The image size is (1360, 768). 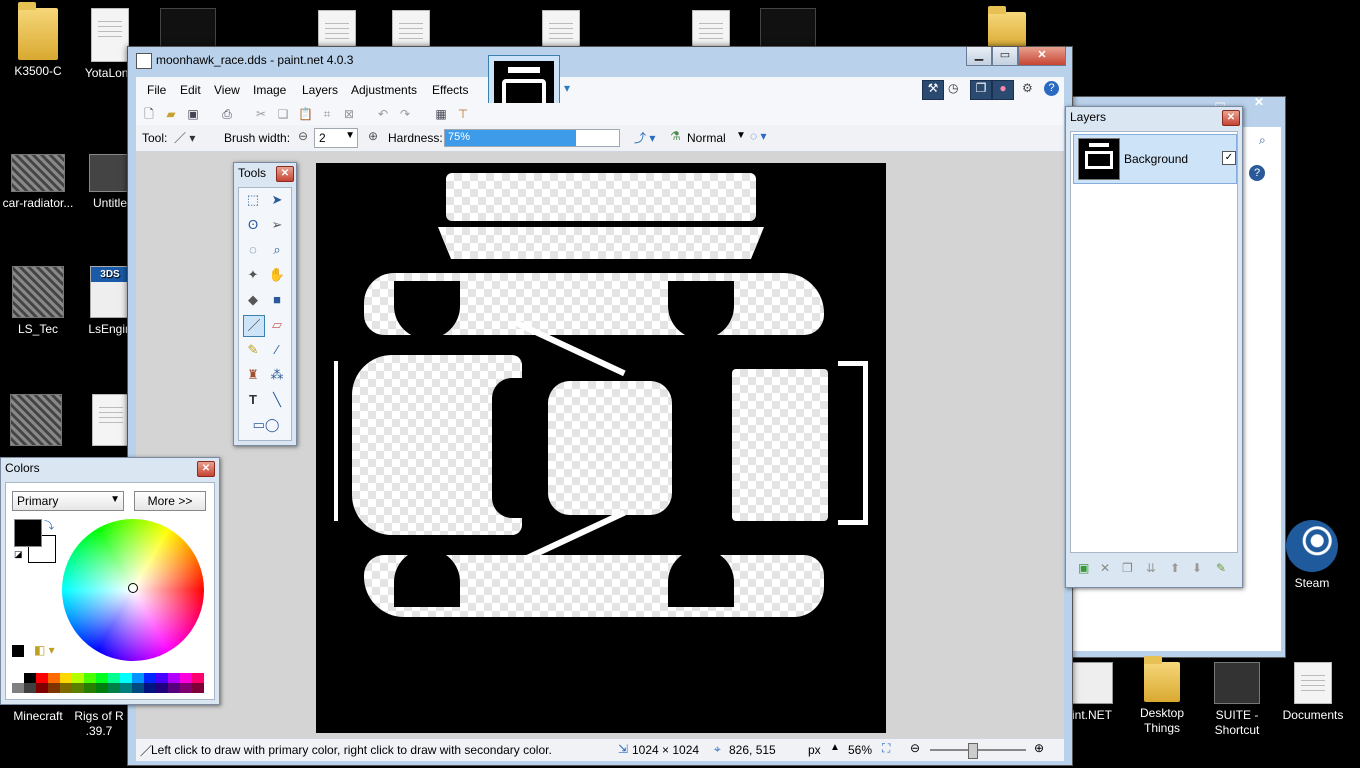 What do you see at coordinates (741, 135) in the screenshot?
I see `chevron-down-icon: ▼` at bounding box center [741, 135].